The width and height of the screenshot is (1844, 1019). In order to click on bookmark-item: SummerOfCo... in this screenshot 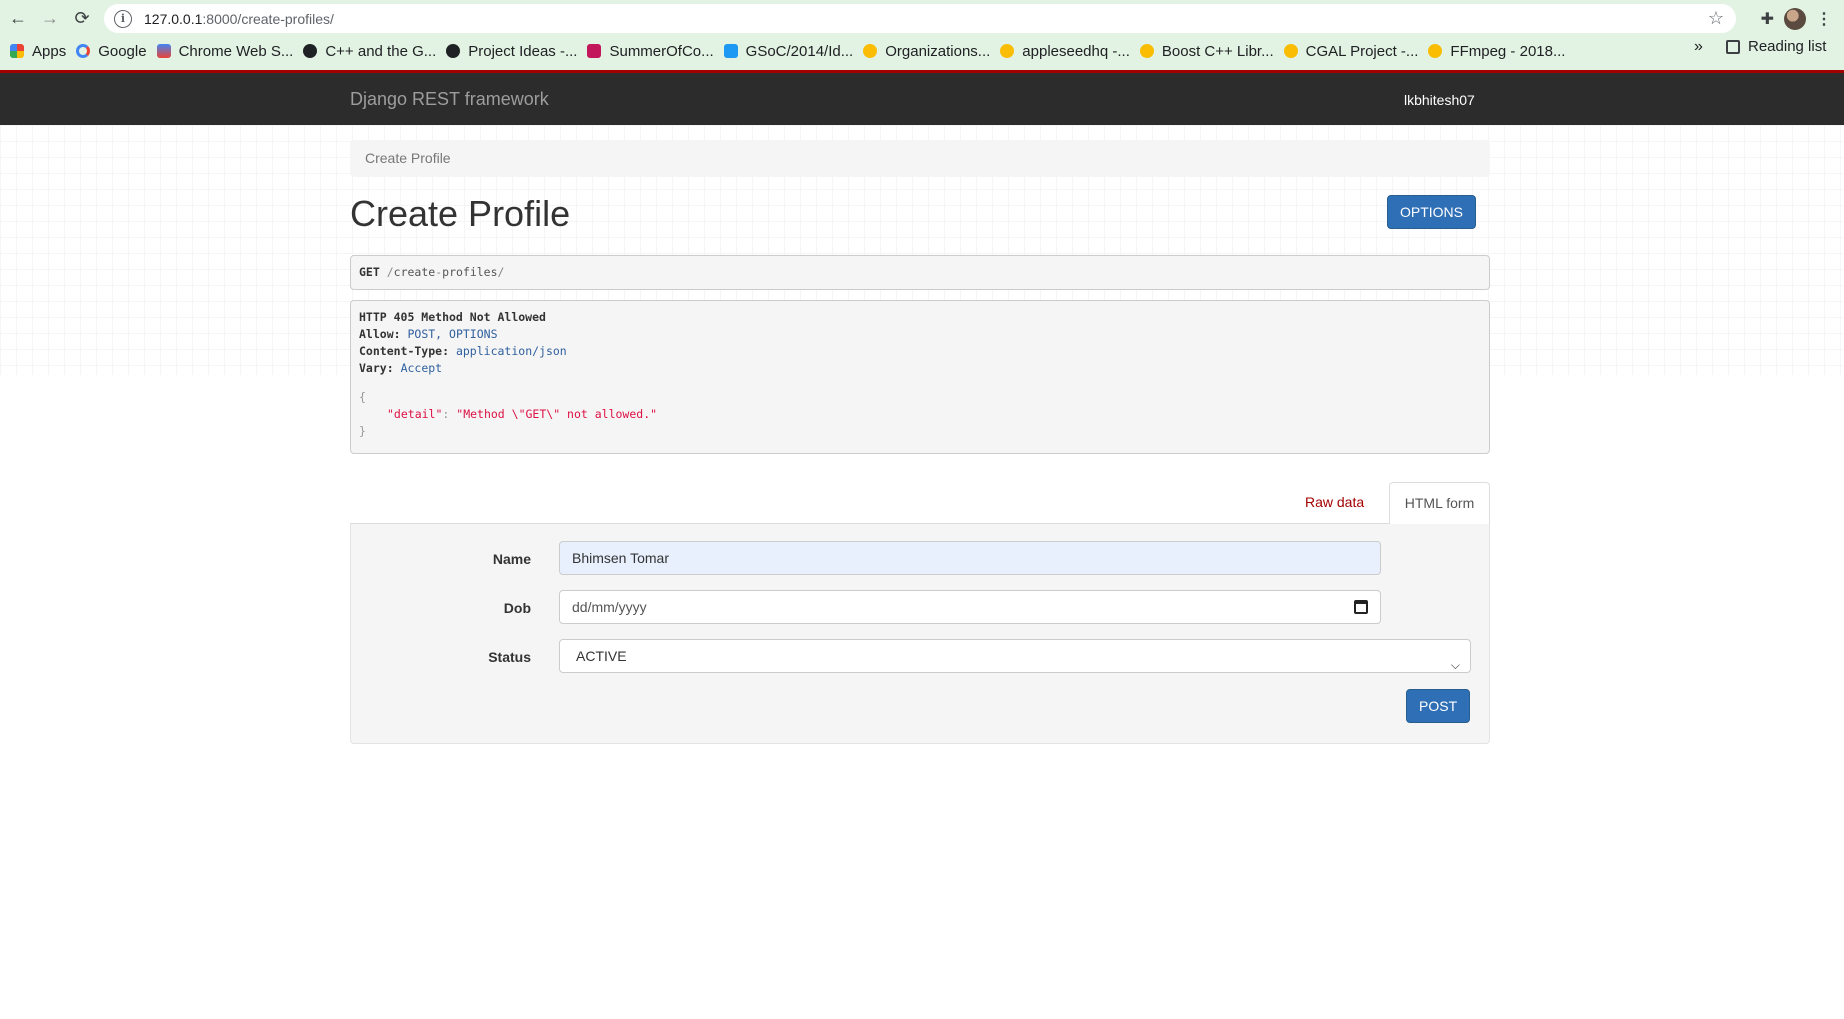, I will do `click(650, 51)`.